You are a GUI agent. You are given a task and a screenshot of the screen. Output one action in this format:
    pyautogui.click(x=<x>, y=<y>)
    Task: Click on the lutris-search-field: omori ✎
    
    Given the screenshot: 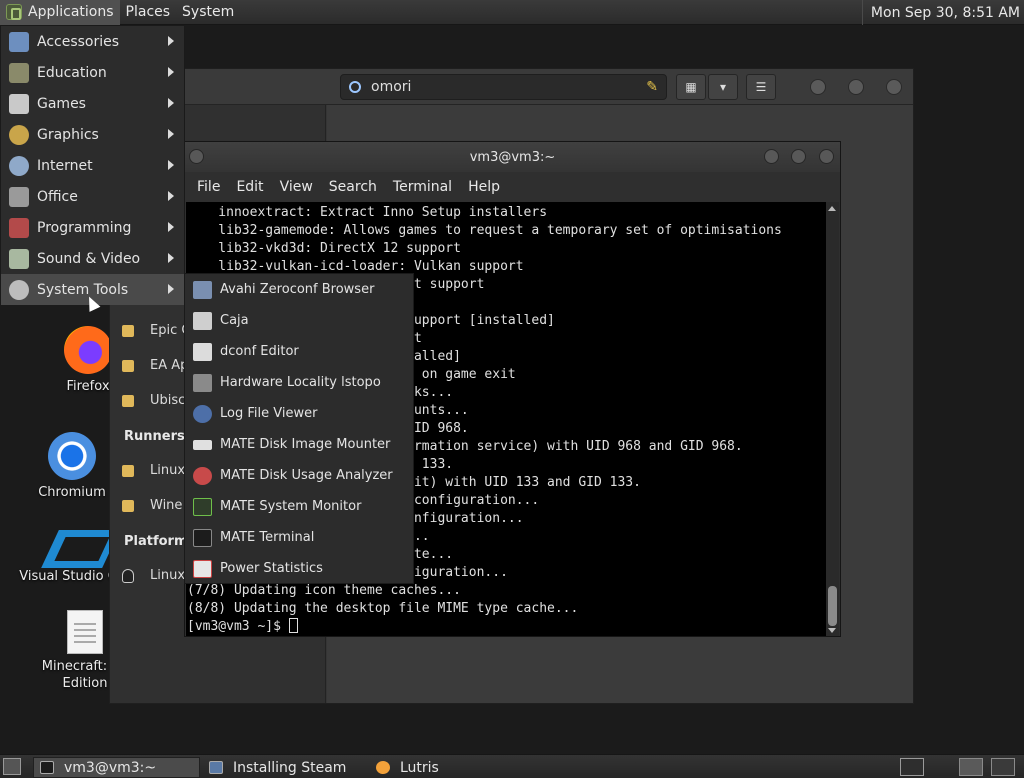 What is the action you would take?
    pyautogui.click(x=503, y=87)
    